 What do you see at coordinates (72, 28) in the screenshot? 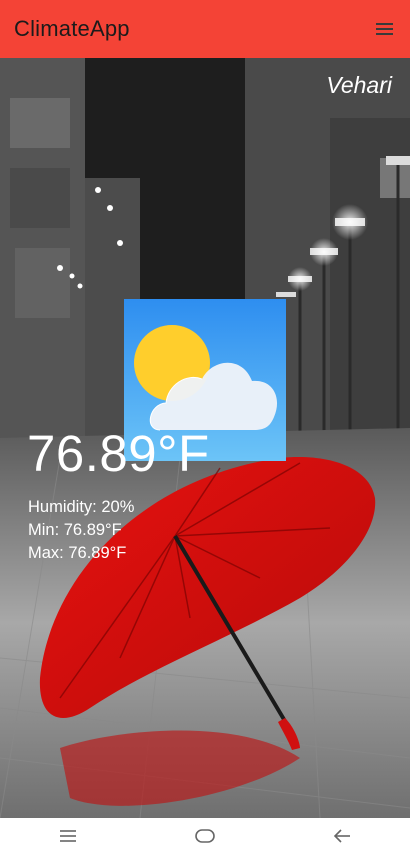
I see `app-title: ClimateApp` at bounding box center [72, 28].